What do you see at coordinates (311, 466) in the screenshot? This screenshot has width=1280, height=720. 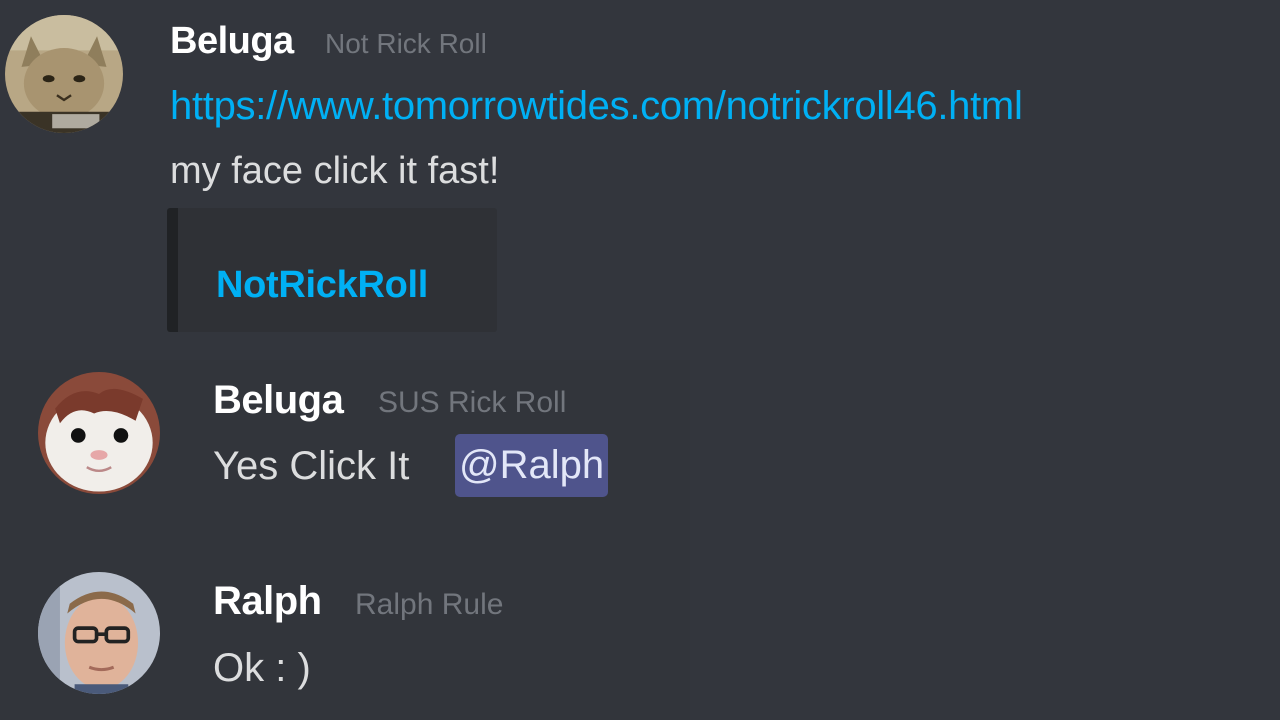 I see `message-text: Yes Click It` at bounding box center [311, 466].